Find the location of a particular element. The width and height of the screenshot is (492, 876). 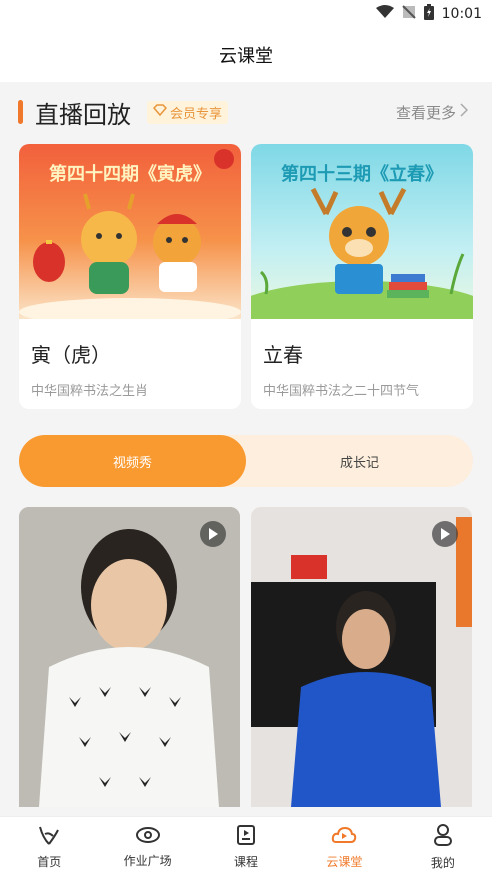

replay-title: 立春 is located at coordinates (283, 355).